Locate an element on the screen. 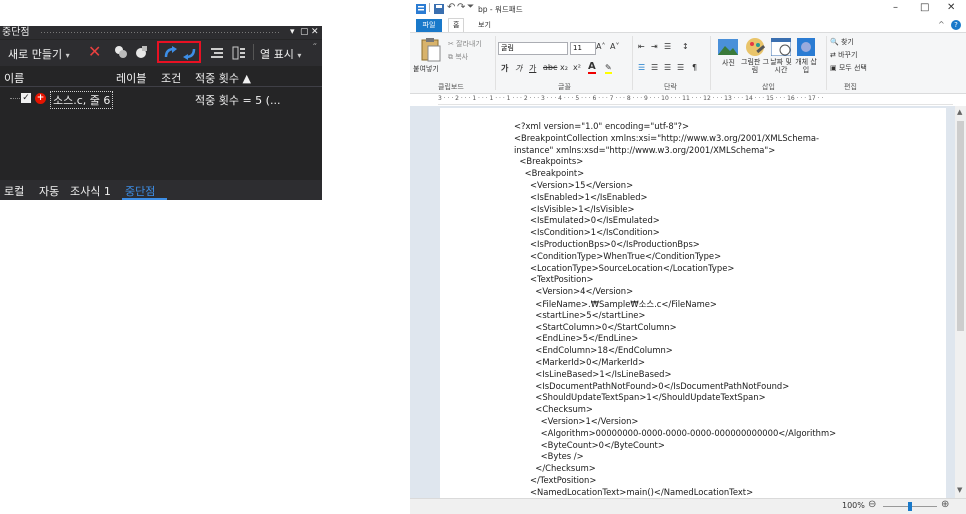 Image resolution: width=966 pixels, height=514 pixels. document-line: <?xml version="1.0" encoding="utf-8"?> is located at coordinates (602, 126).